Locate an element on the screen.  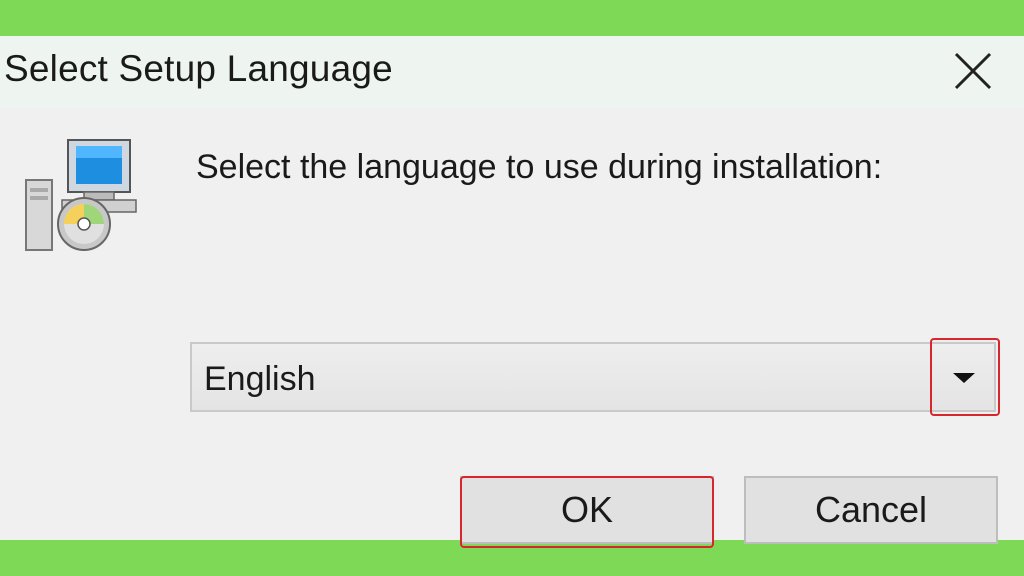
window-title: Select Setup Language is located at coordinates (198, 68).